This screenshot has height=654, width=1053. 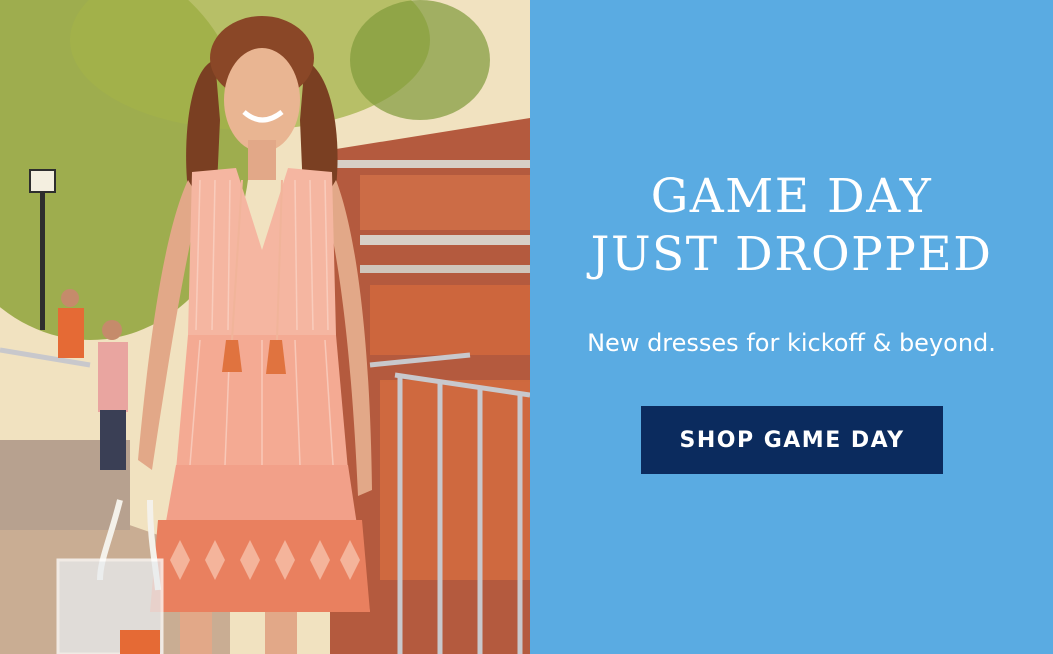 I want to click on promo-subheadline: New dresses for kickoff & beyond., so click(x=791, y=343).